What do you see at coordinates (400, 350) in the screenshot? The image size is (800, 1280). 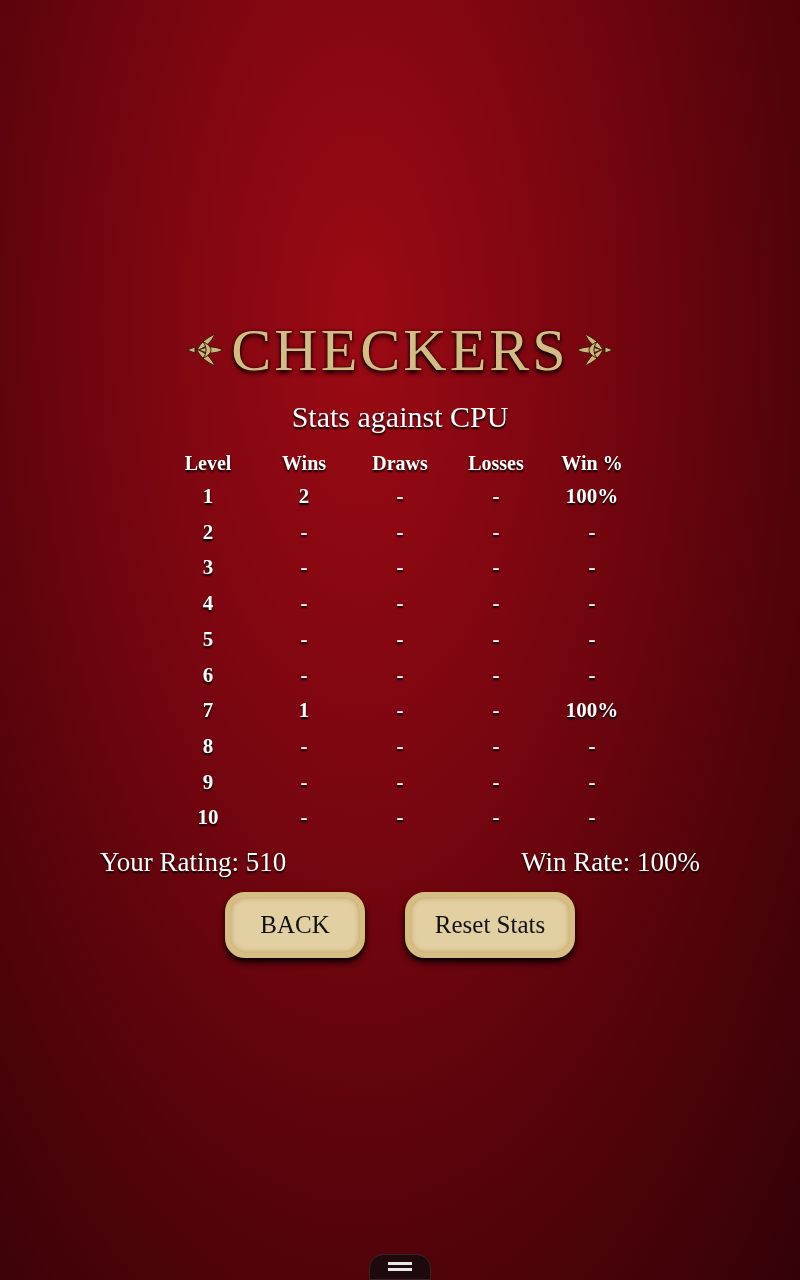 I see `game-logo-title: CHECKERS` at bounding box center [400, 350].